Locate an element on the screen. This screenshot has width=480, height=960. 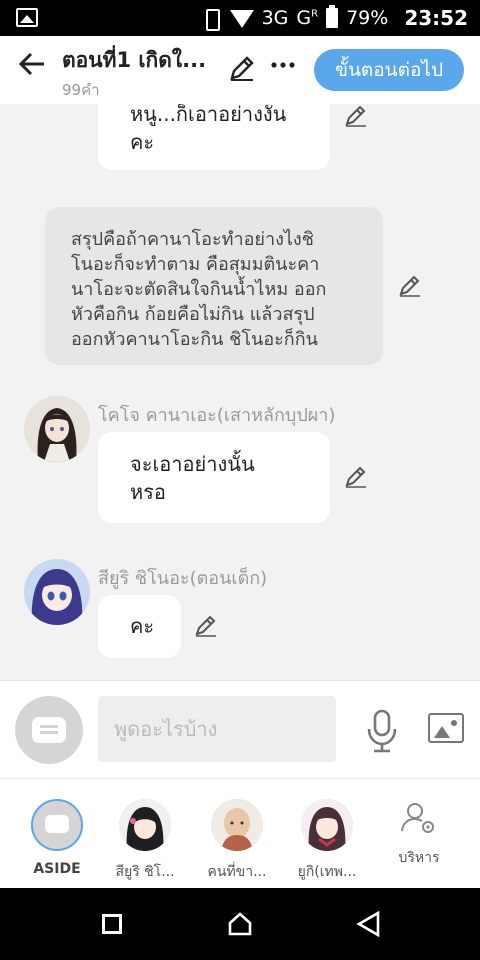
status-bar: 3G GR 79% 23:52 is located at coordinates (240, 18).